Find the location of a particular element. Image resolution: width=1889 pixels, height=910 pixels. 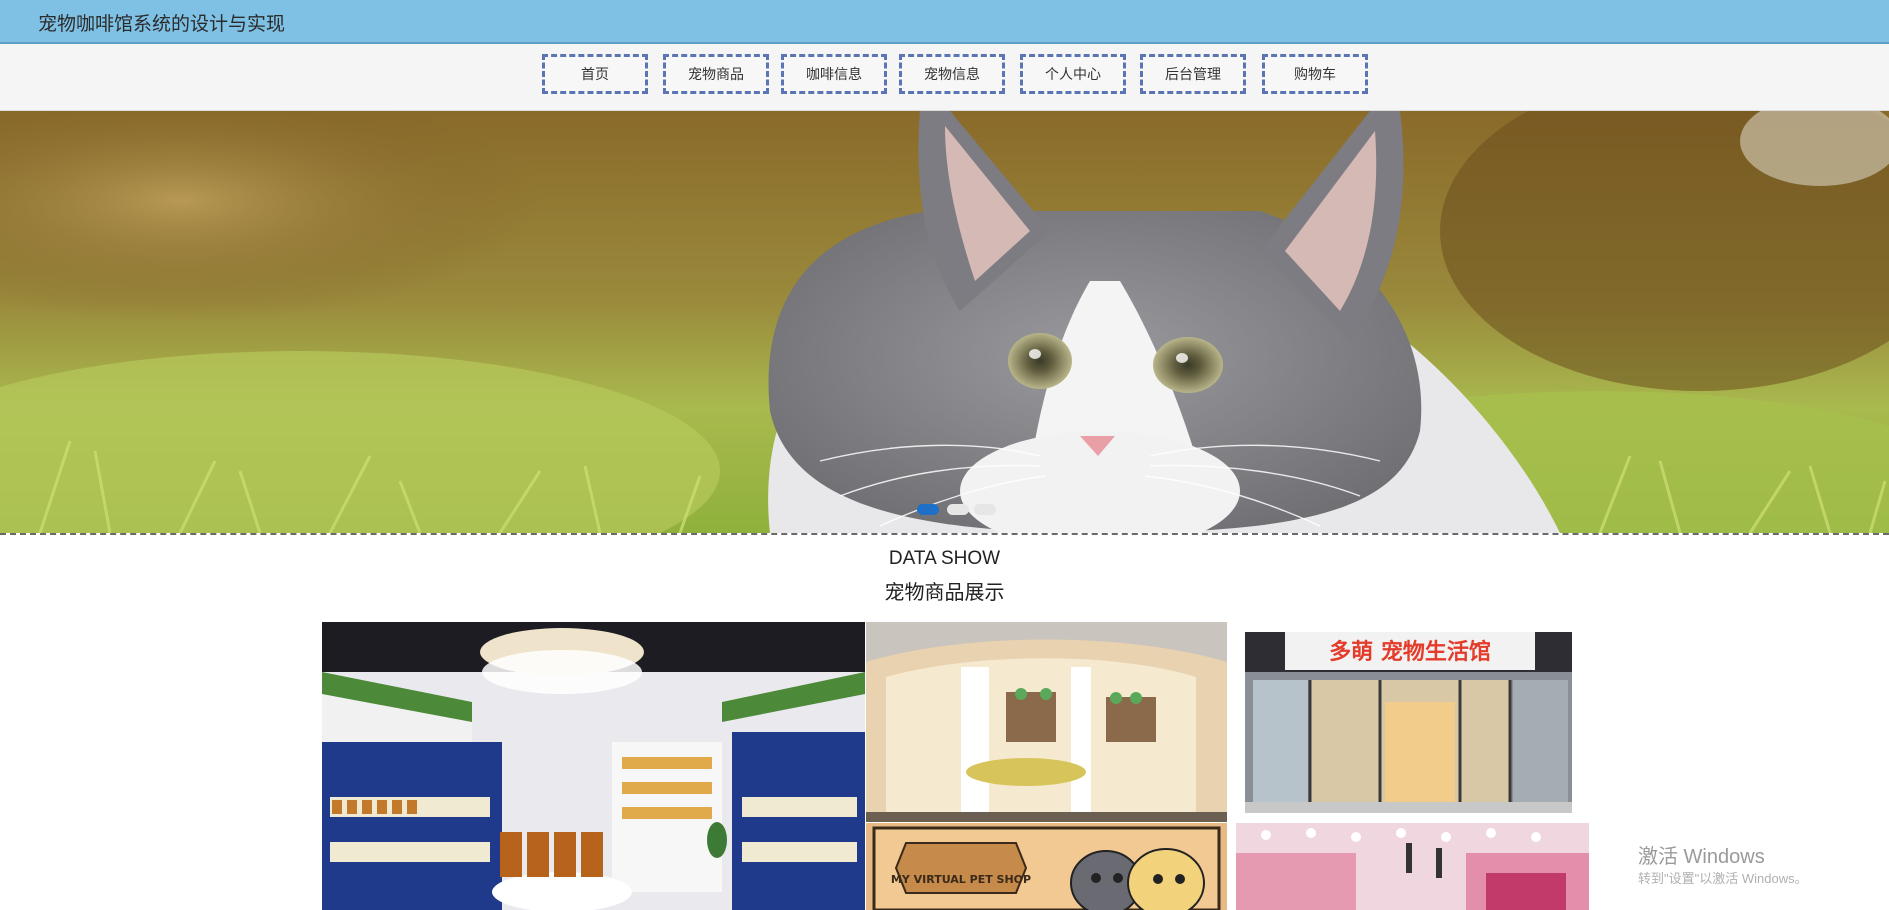

product-photo-virtual-pet-shop: MY VIRTUAL PET SHOP is located at coordinates (1046, 866).